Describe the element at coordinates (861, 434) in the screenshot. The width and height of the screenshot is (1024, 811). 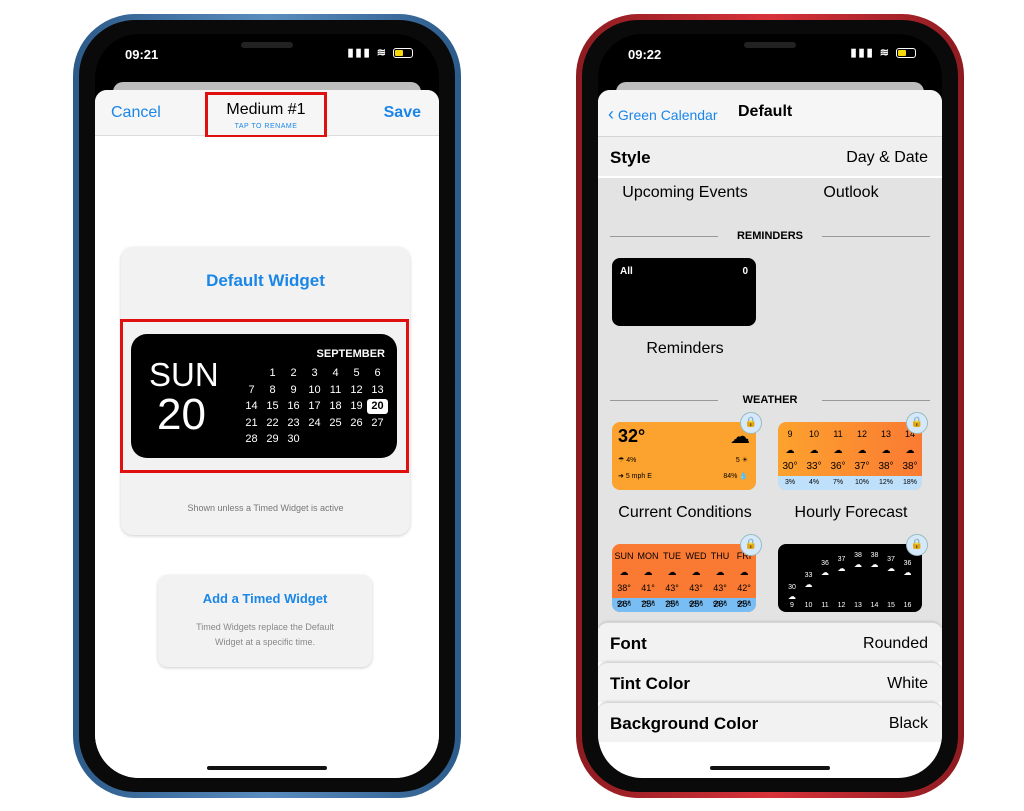
I see `hour-label: 12` at that location.